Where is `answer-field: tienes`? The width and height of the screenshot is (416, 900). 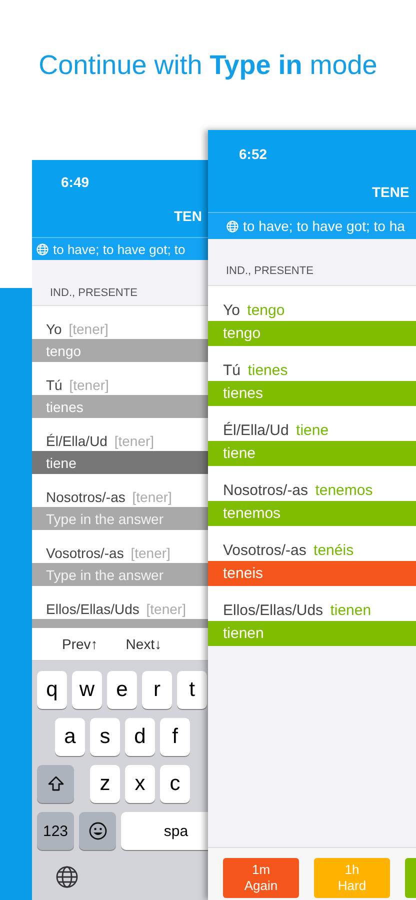
answer-field: tienes is located at coordinates (312, 393).